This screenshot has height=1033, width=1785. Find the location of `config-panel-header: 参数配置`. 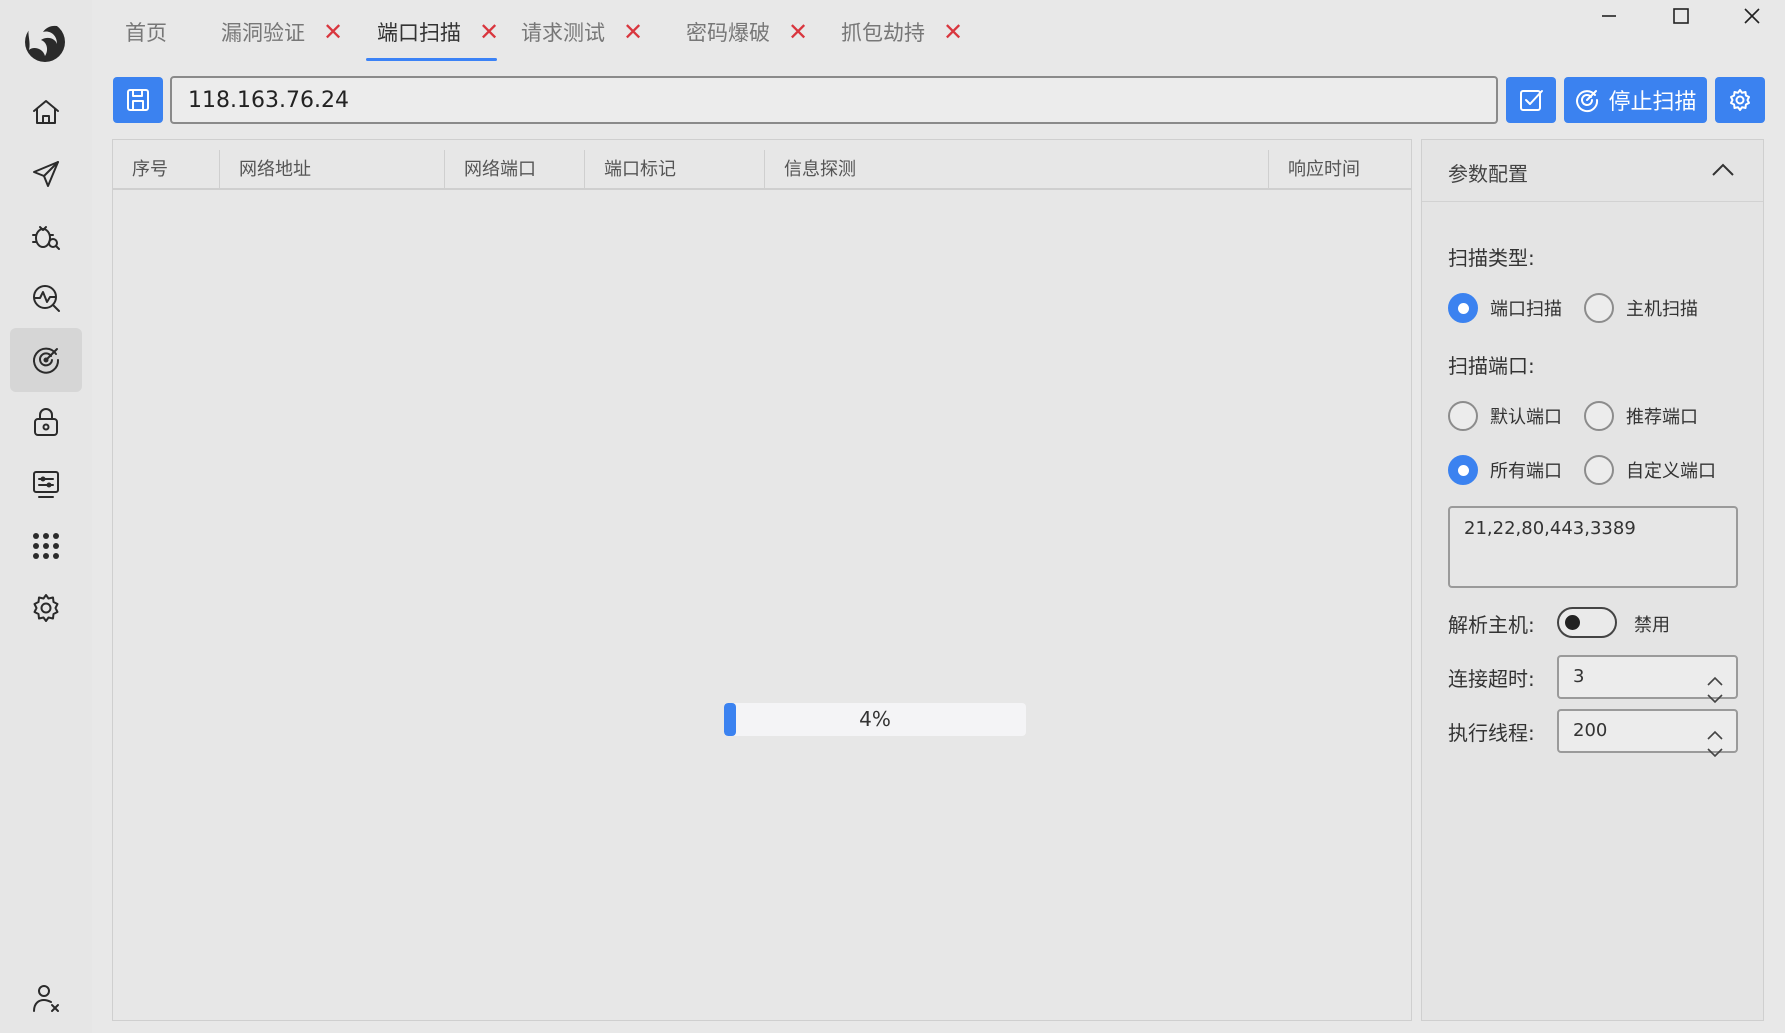

config-panel-header: 参数配置 is located at coordinates (1592, 171).